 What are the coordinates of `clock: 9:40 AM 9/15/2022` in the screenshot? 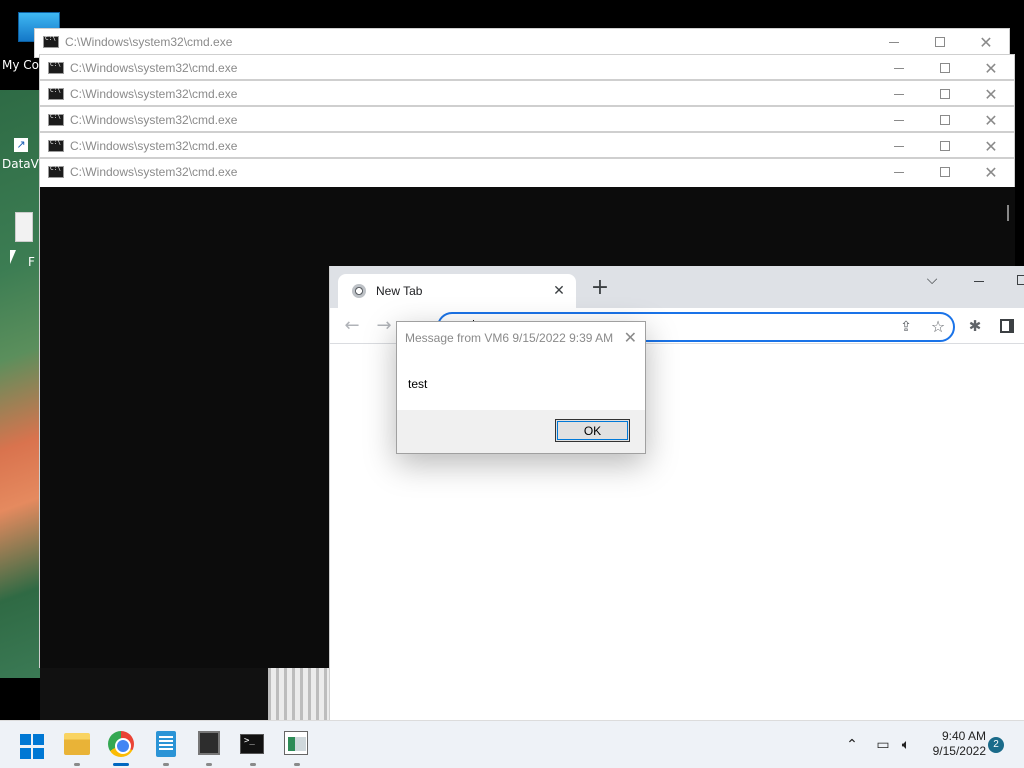 It's located at (953, 744).